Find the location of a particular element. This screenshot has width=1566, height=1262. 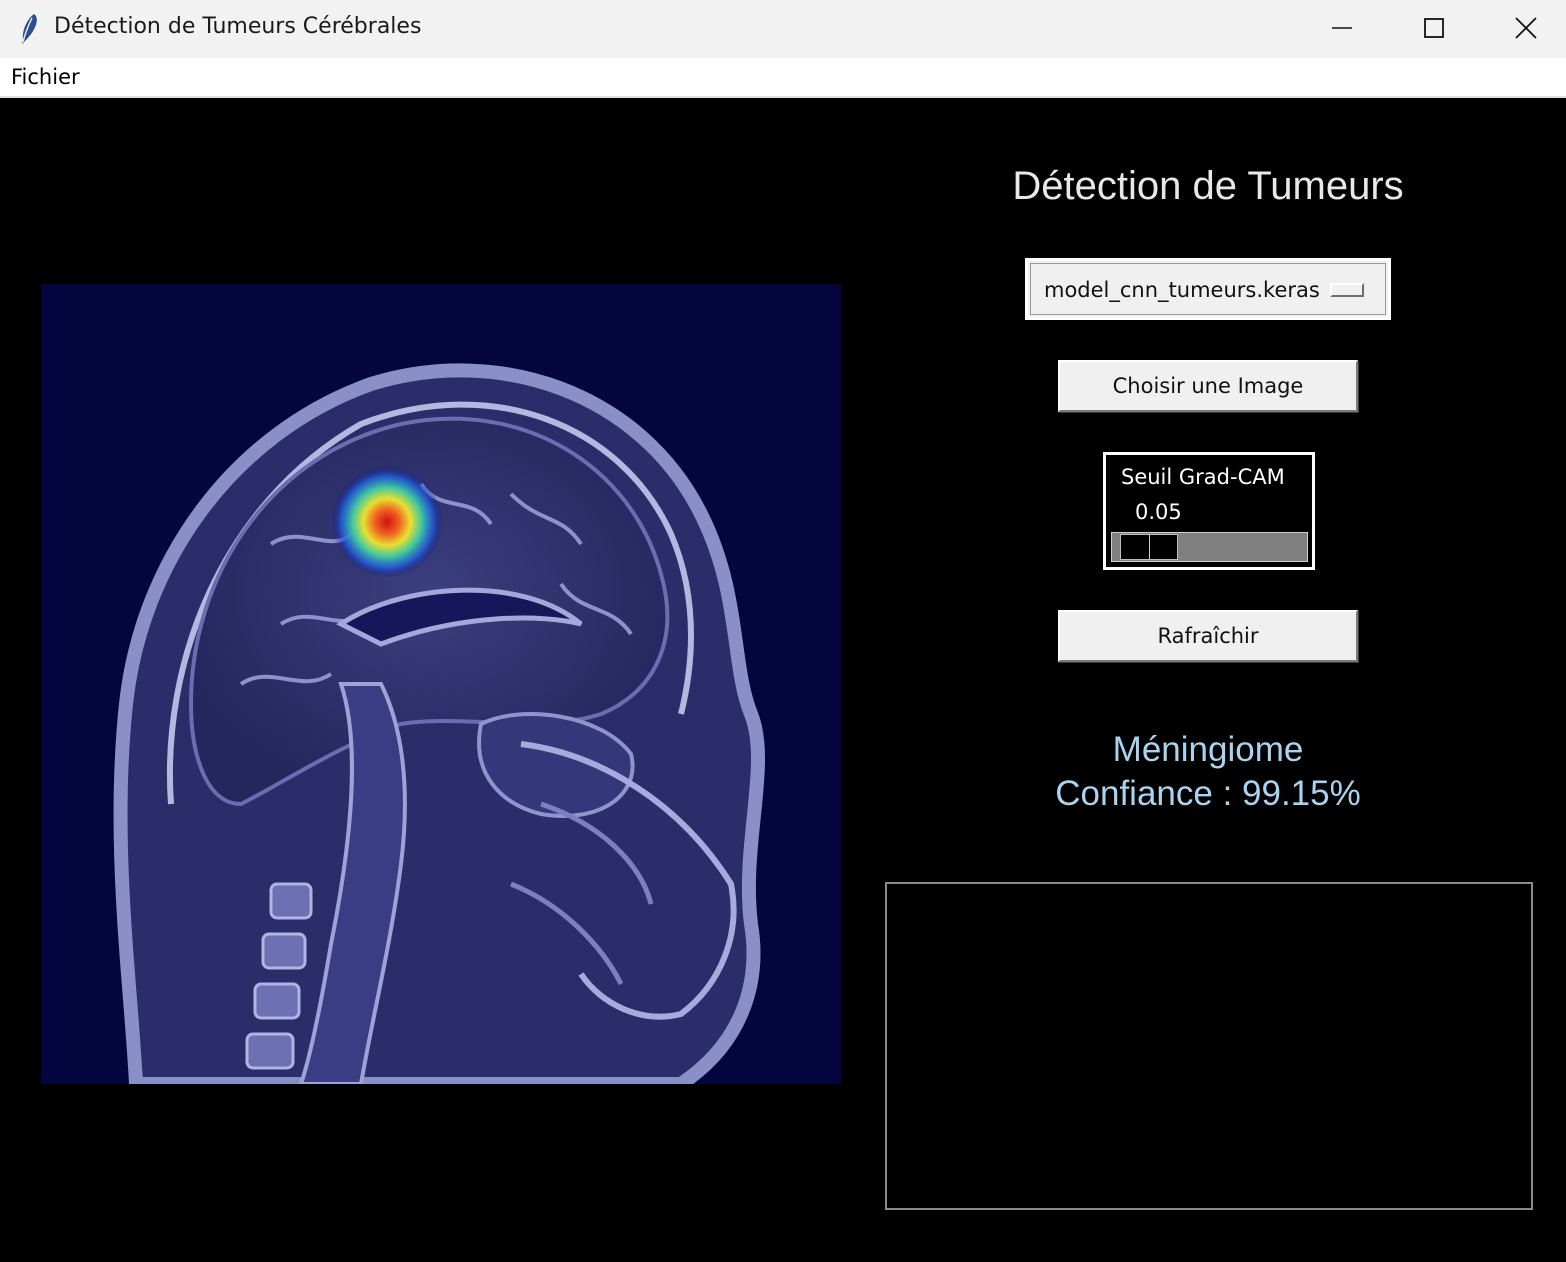

threshold-label: Seuil Grad-CAM is located at coordinates (1203, 477).